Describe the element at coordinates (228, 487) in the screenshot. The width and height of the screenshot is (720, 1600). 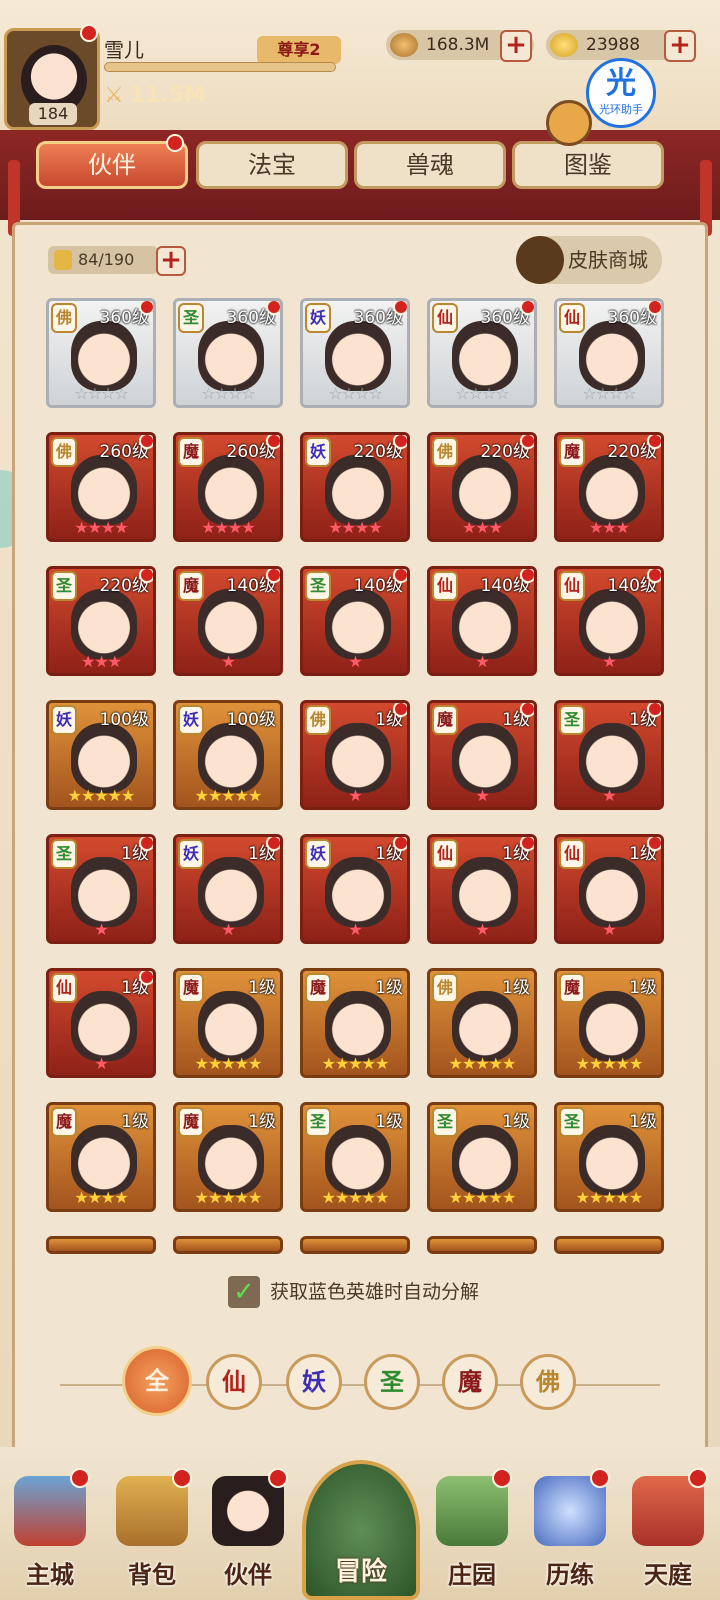
I see `hero-card: 魔 260级 ★★★★` at that location.